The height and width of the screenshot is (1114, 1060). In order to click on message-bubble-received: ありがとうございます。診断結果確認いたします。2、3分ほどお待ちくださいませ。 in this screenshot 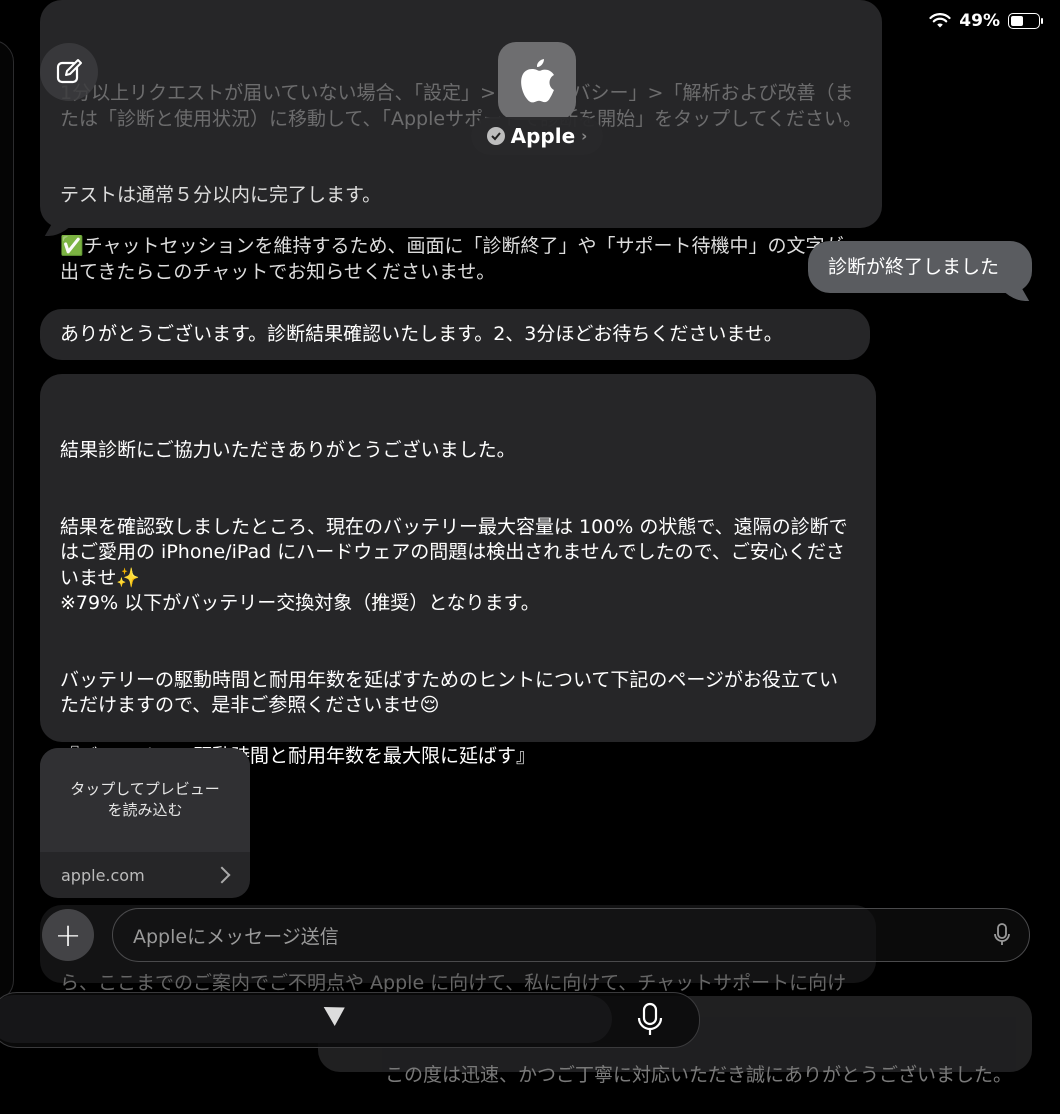, I will do `click(455, 334)`.